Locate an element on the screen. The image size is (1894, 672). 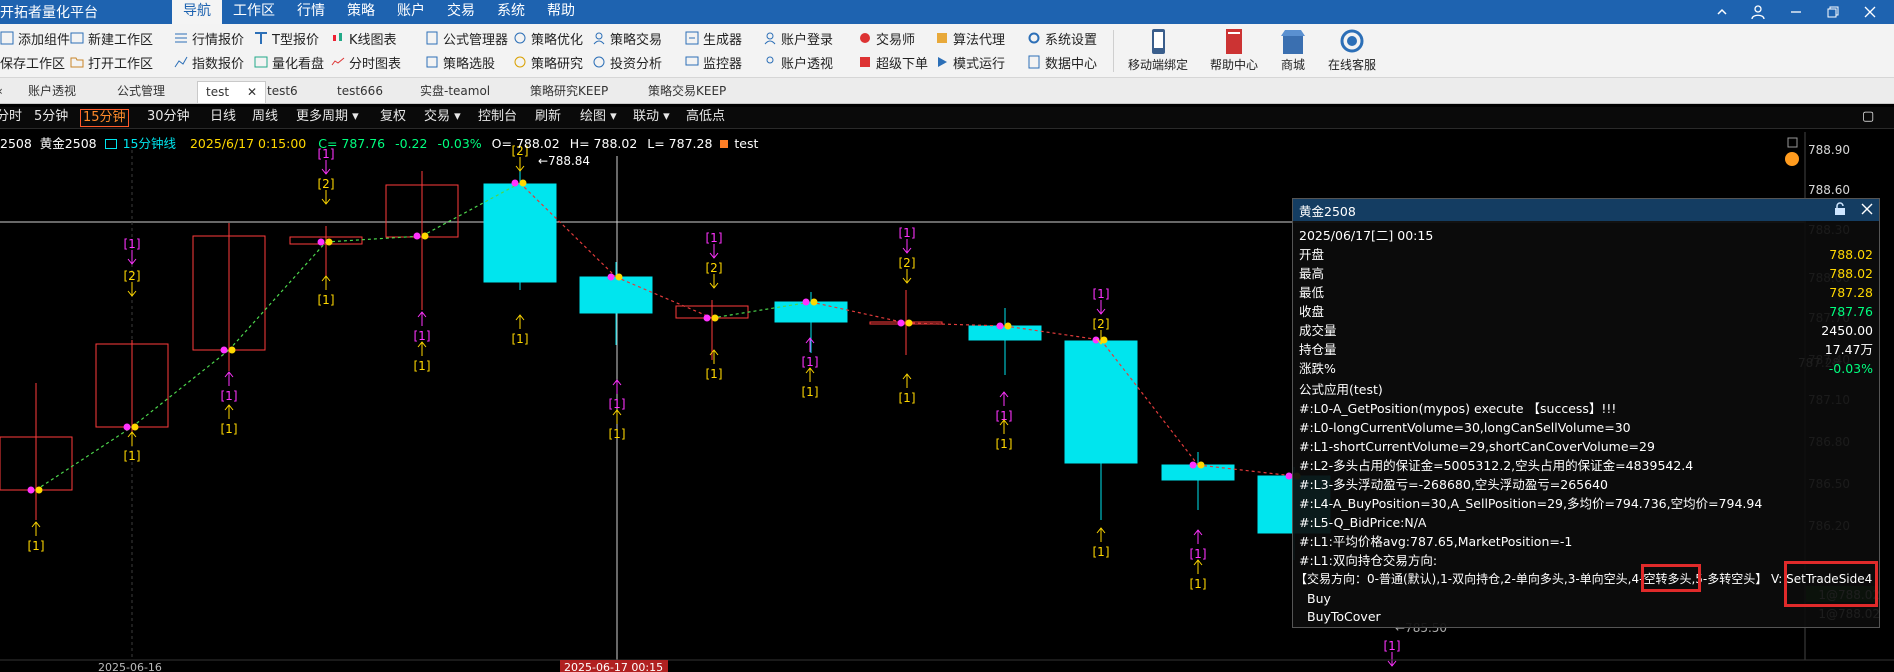
lock-icon is located at coordinates (1840, 210).